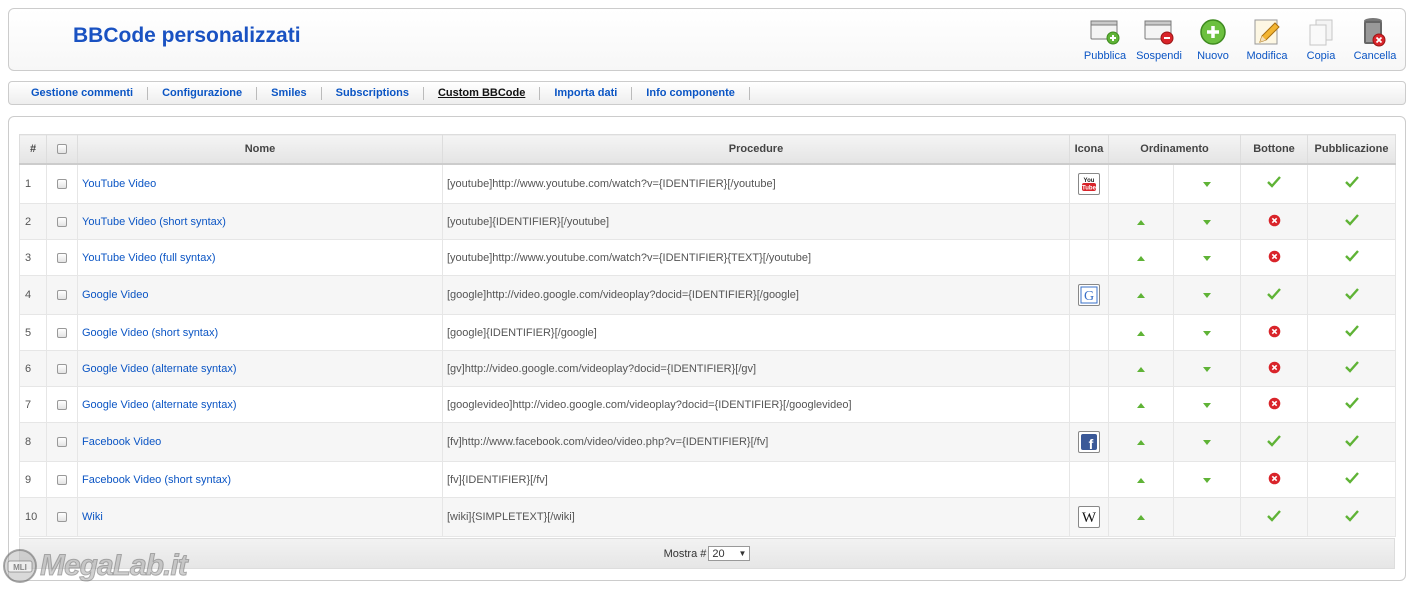 The height and width of the screenshot is (595, 1410). Describe the element at coordinates (289, 93) in the screenshot. I see `tab-smiles: Smiles` at that location.